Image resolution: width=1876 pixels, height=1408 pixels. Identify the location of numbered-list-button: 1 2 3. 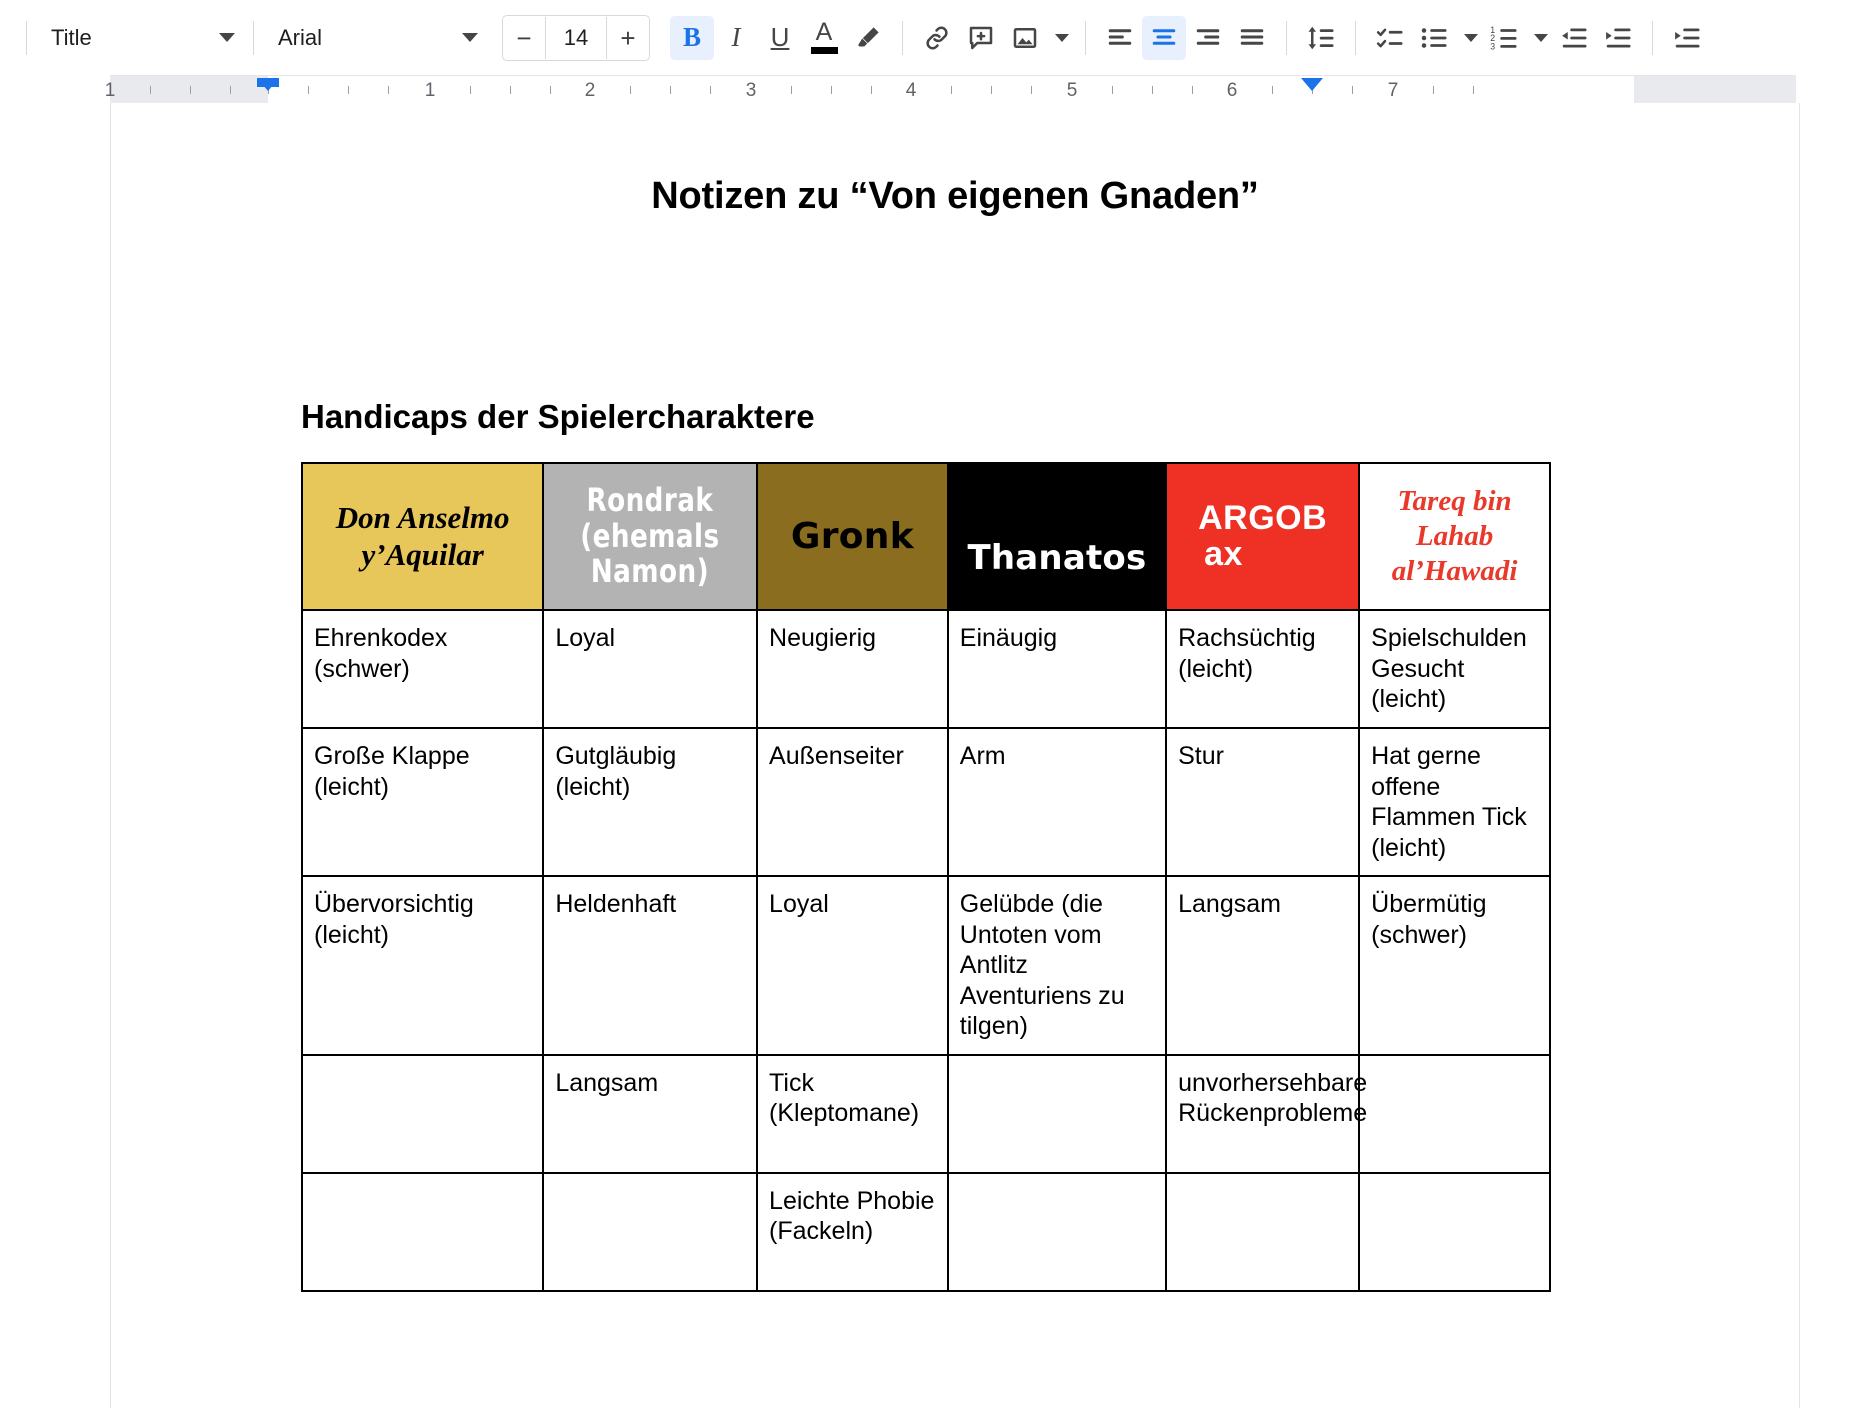
(1504, 38).